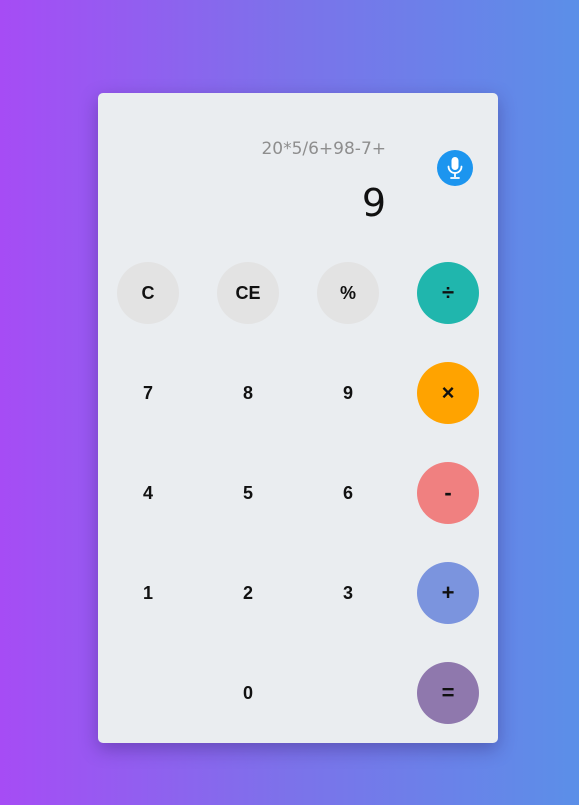  Describe the element at coordinates (448, 493) in the screenshot. I see `minus-button: -` at that location.